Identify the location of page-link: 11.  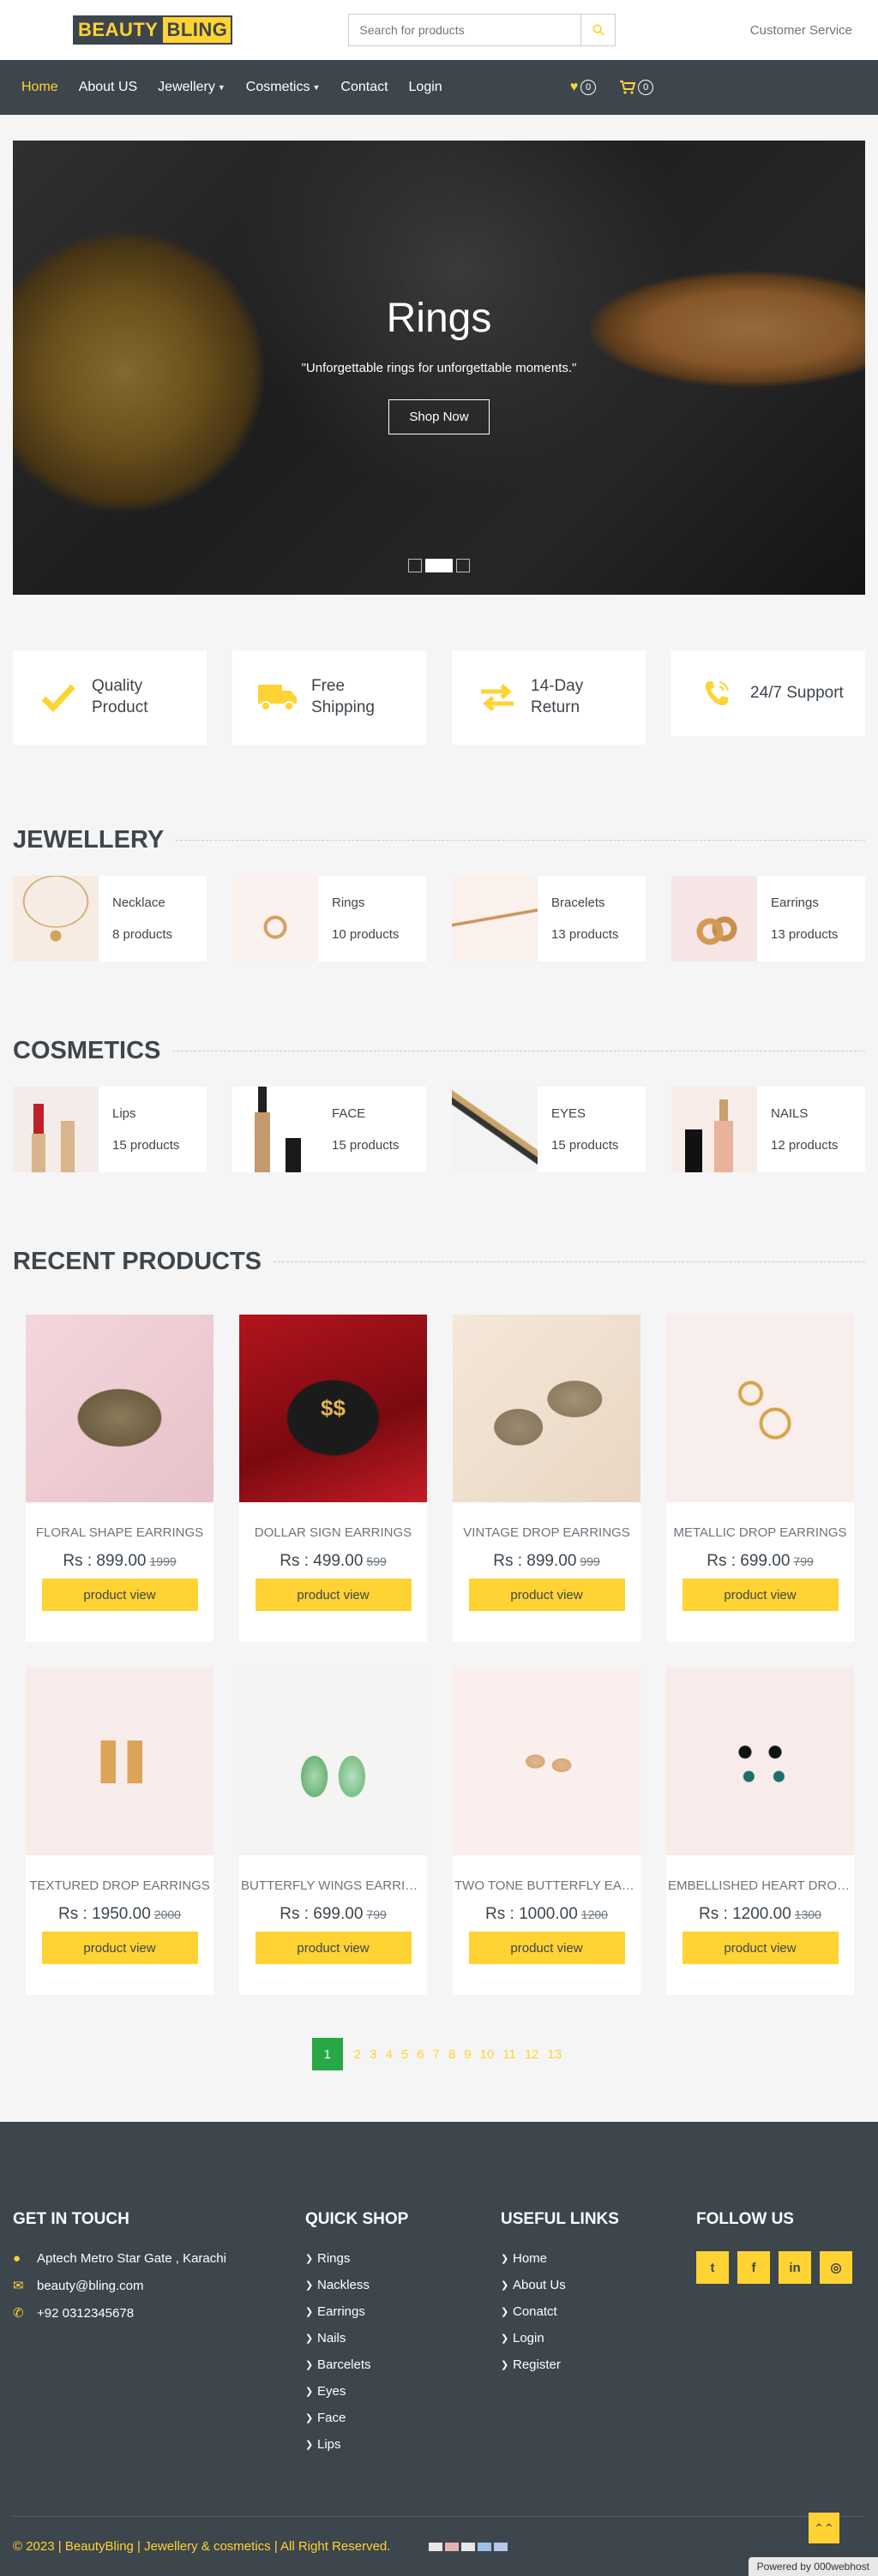
(509, 2054).